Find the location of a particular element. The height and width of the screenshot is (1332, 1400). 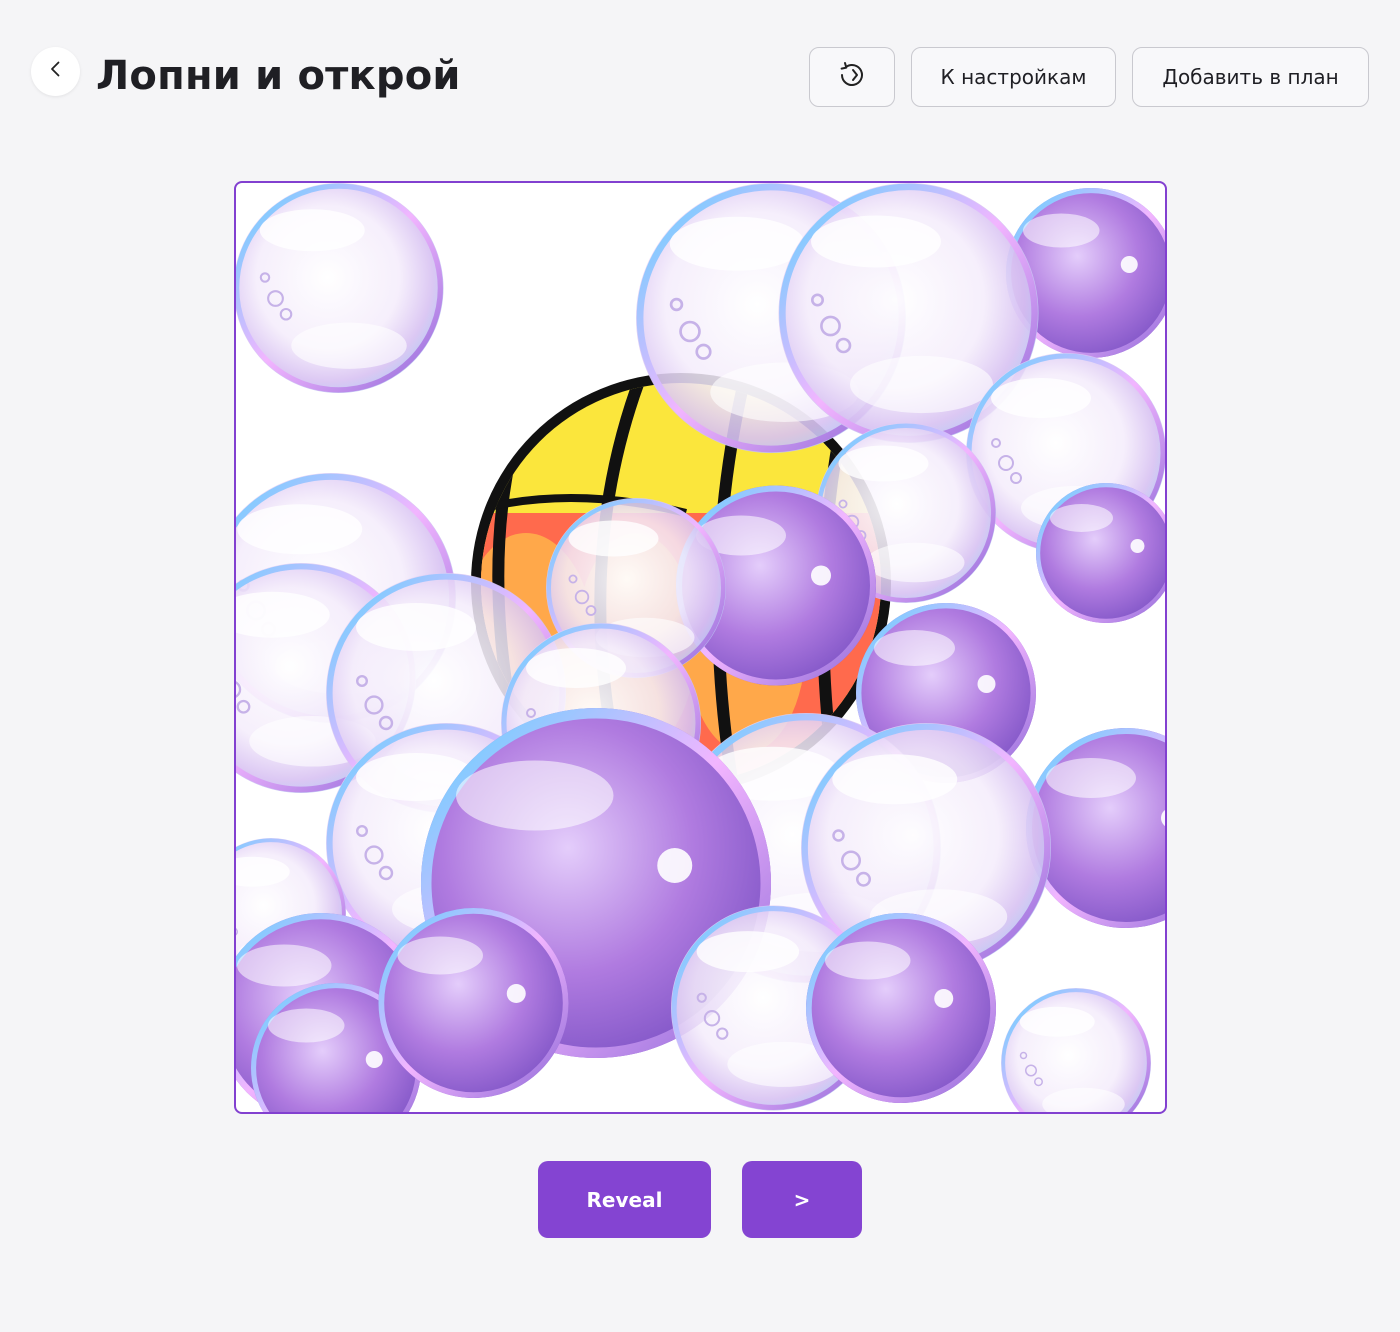

reveal-button: Reveal is located at coordinates (624, 1199).